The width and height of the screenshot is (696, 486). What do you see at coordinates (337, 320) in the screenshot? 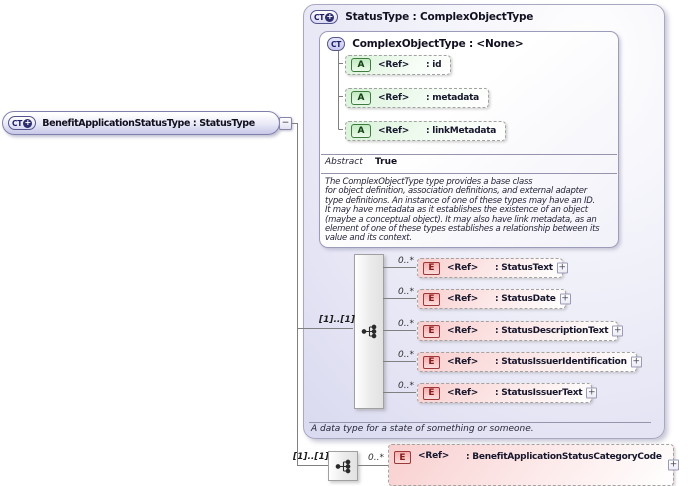
I see `sequence-cardinality: [1]..[1]` at bounding box center [337, 320].